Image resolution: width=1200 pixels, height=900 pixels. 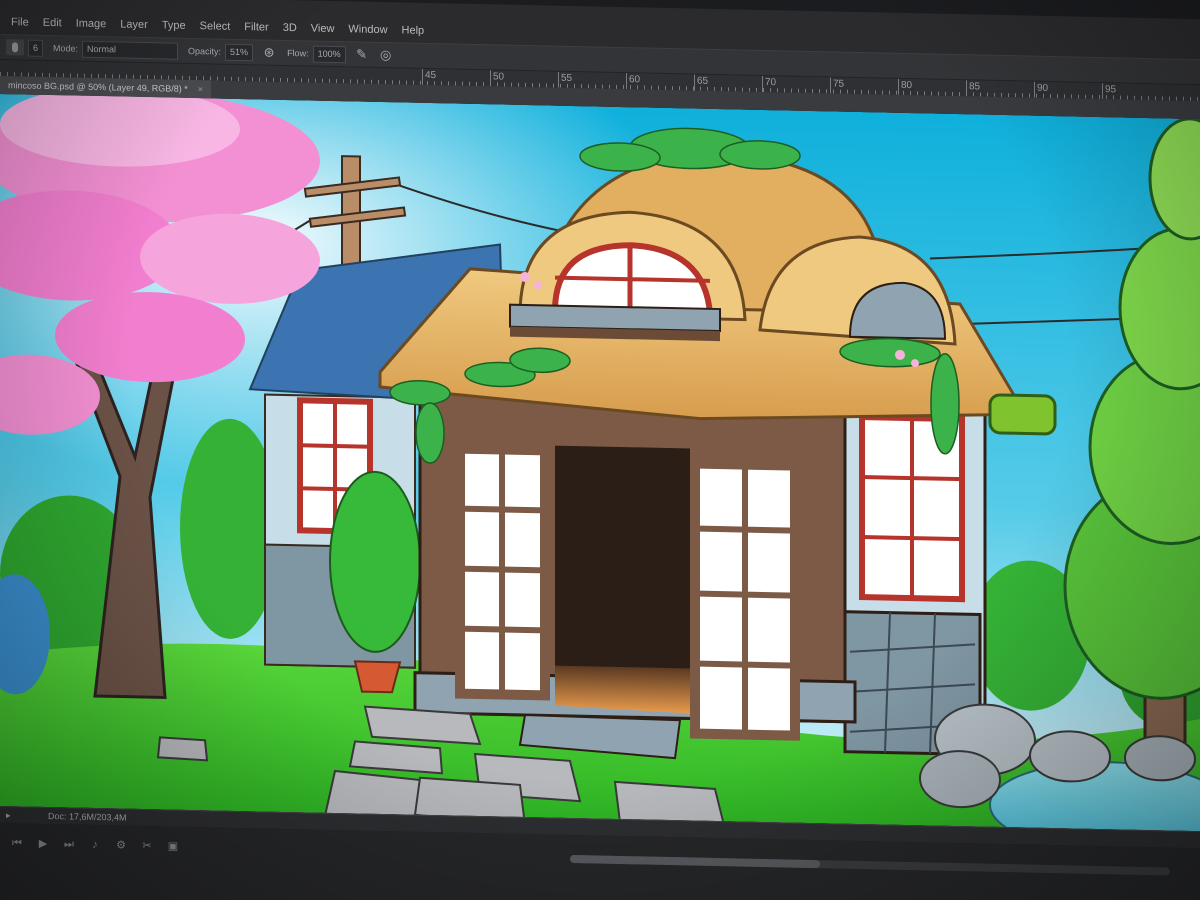 I want to click on menu-view: View, so click(x=323, y=31).